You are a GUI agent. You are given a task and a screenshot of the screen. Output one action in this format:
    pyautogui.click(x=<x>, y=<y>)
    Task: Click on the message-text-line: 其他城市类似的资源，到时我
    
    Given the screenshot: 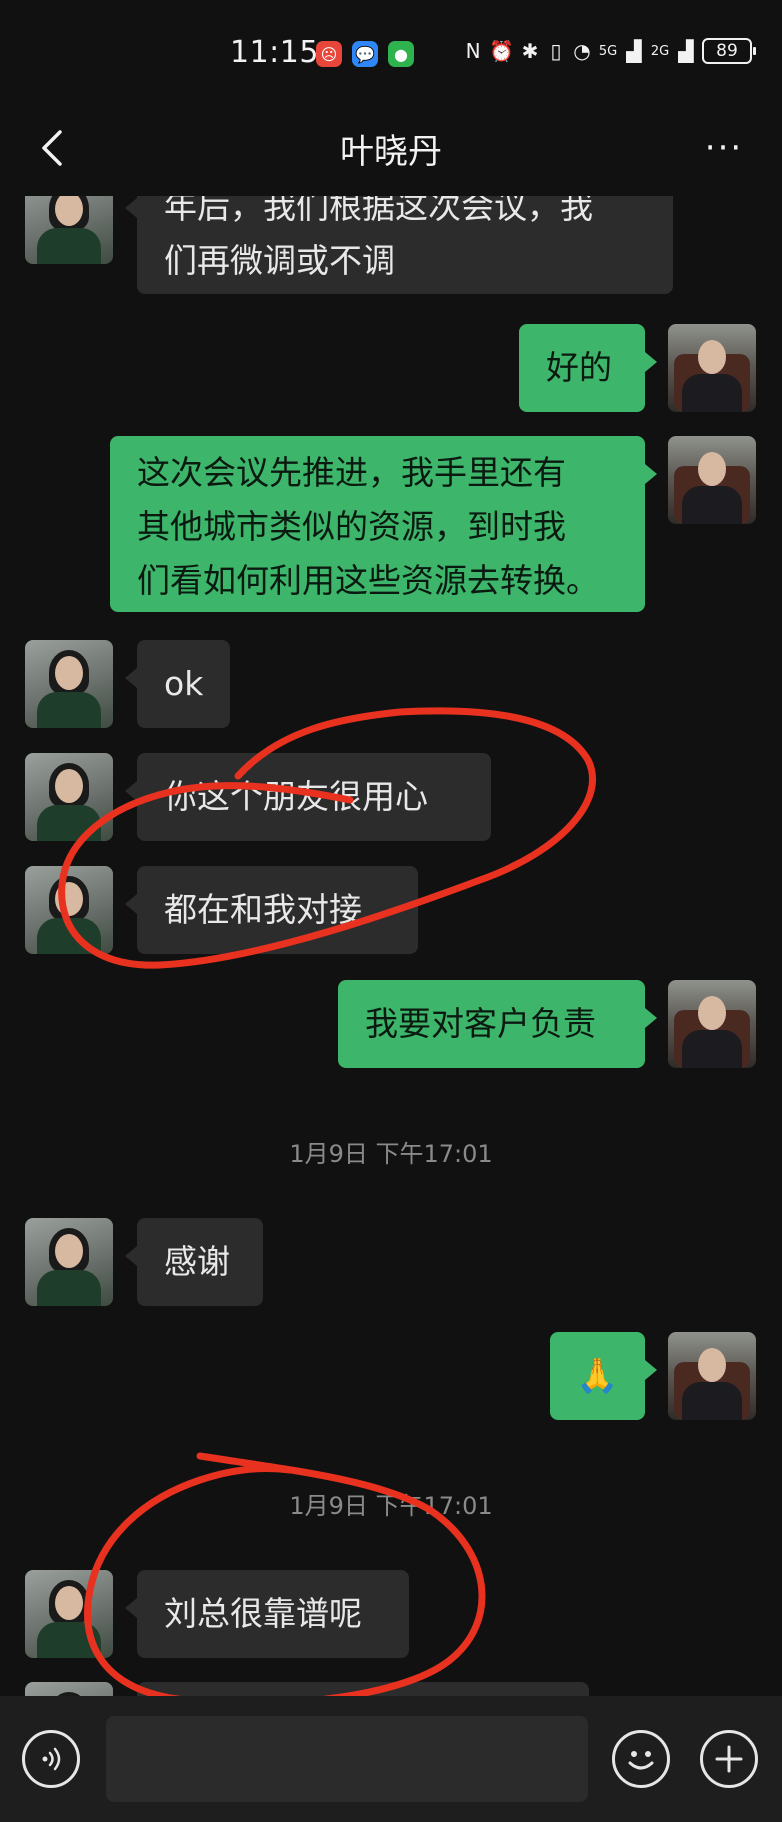 What is the action you would take?
    pyautogui.click(x=351, y=526)
    